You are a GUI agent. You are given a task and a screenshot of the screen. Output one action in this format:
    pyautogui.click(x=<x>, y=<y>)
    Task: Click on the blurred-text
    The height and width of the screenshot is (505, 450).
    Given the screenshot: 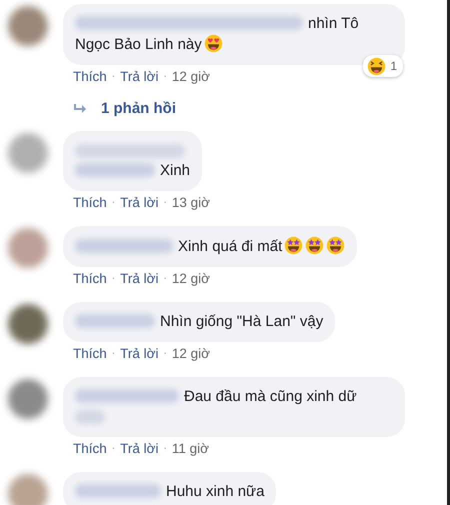 What is the action you would take?
    pyautogui.click(x=90, y=417)
    